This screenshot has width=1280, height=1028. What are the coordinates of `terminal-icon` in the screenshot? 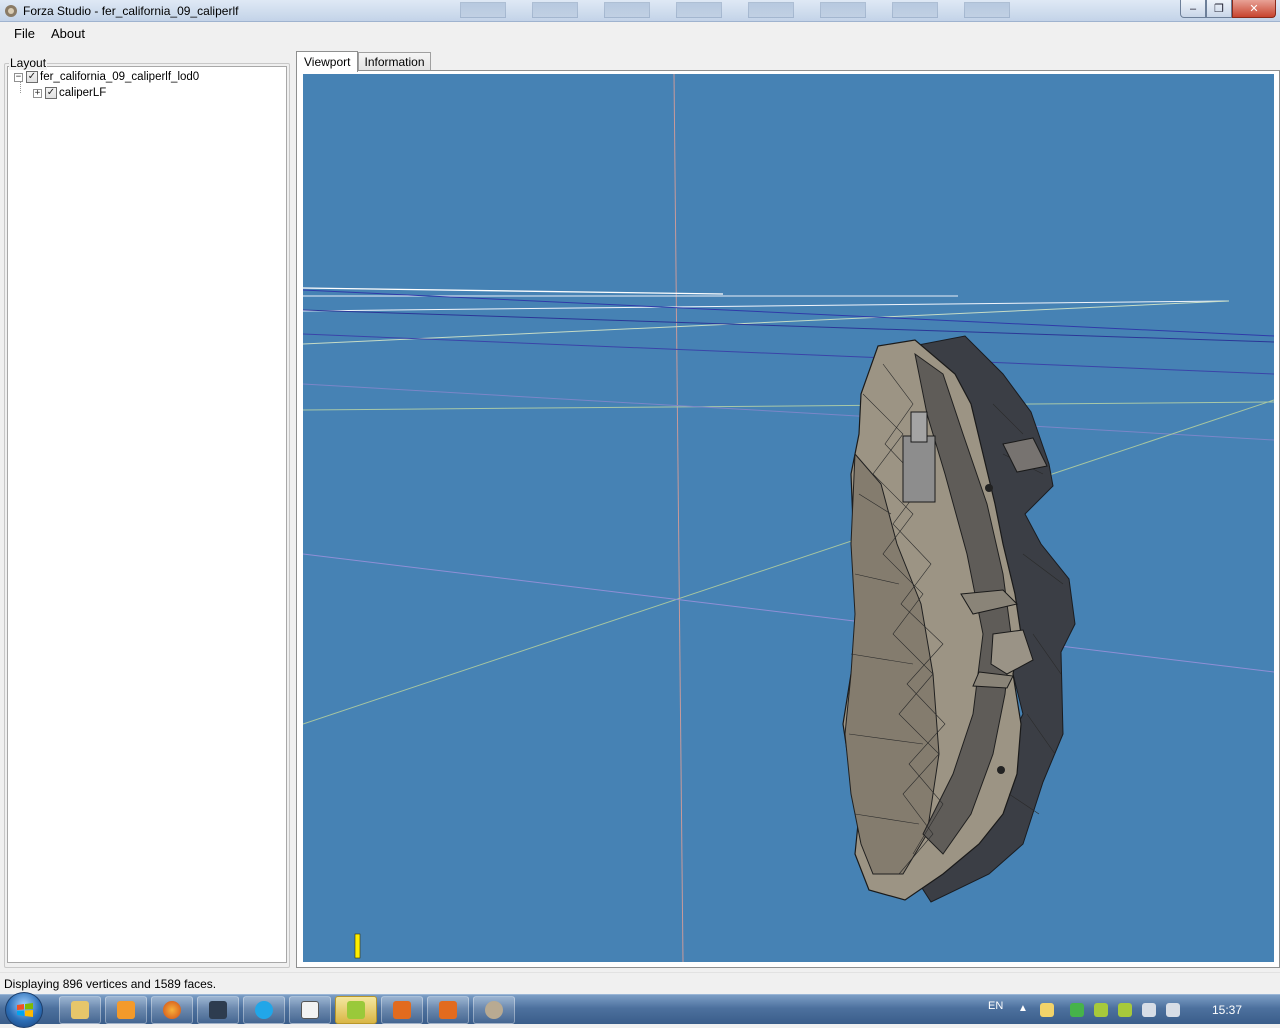 It's located at (218, 1010).